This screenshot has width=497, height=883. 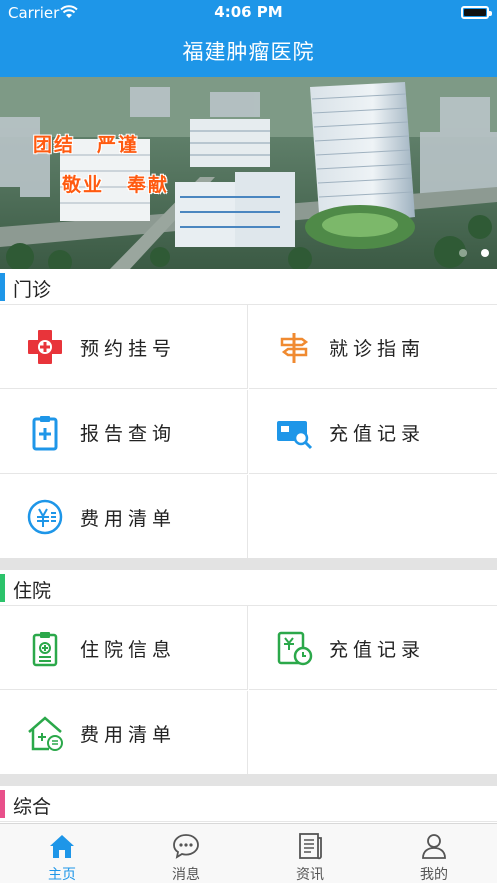 I want to click on section-title: 住院, so click(x=32, y=591).